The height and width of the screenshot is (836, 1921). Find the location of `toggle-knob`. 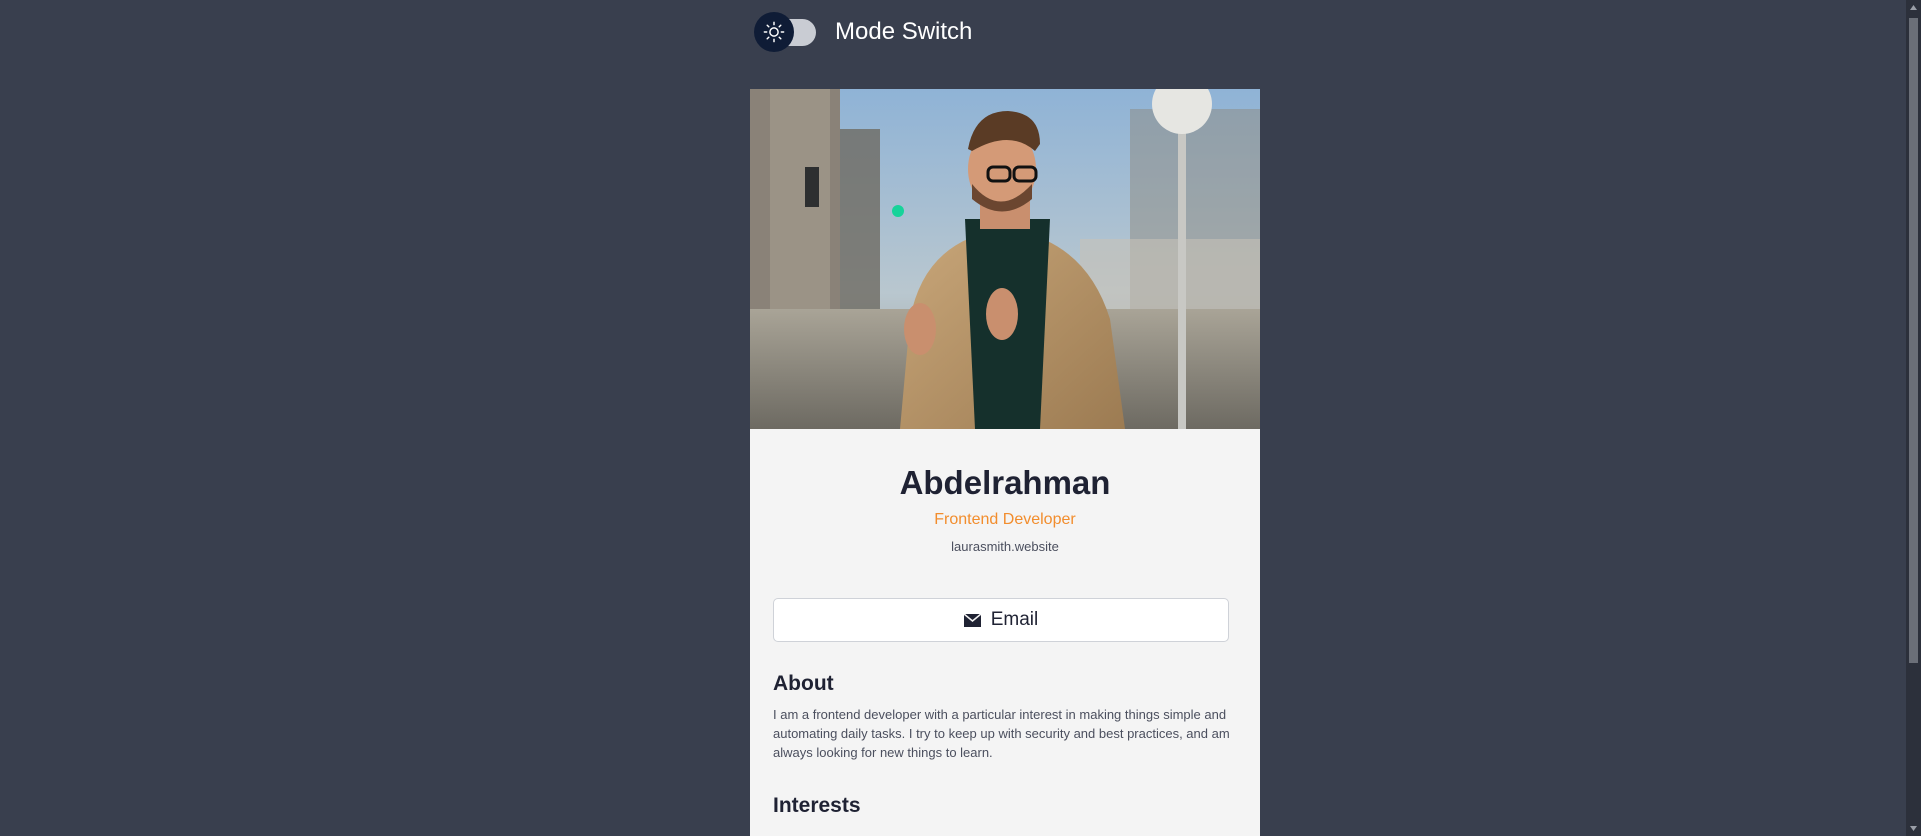

toggle-knob is located at coordinates (774, 32).